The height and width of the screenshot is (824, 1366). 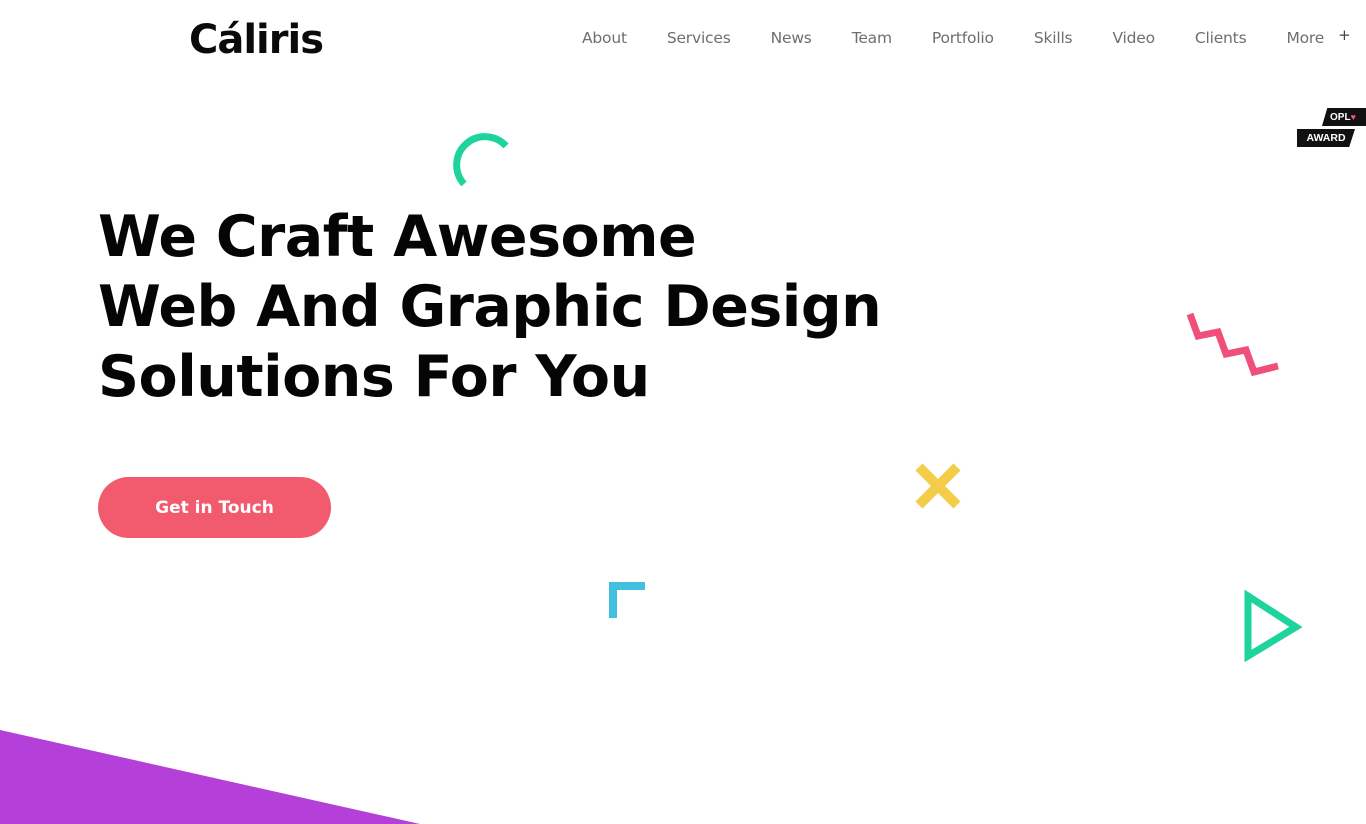 What do you see at coordinates (1273, 626) in the screenshot?
I see `triangle-shape-icon` at bounding box center [1273, 626].